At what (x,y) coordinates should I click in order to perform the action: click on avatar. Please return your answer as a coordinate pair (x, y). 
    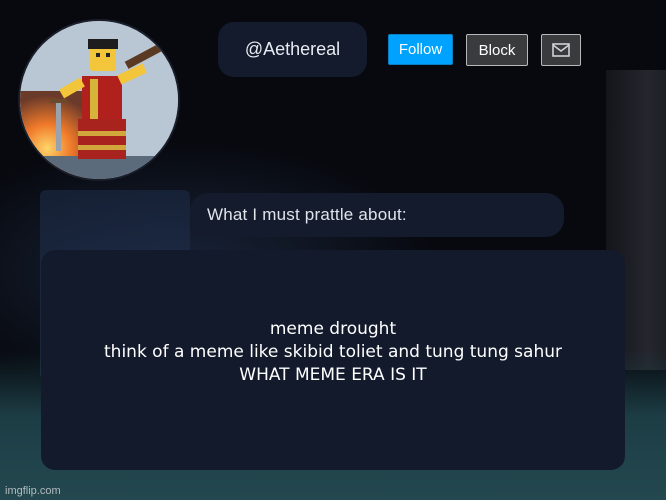
    Looking at the image, I should click on (99, 100).